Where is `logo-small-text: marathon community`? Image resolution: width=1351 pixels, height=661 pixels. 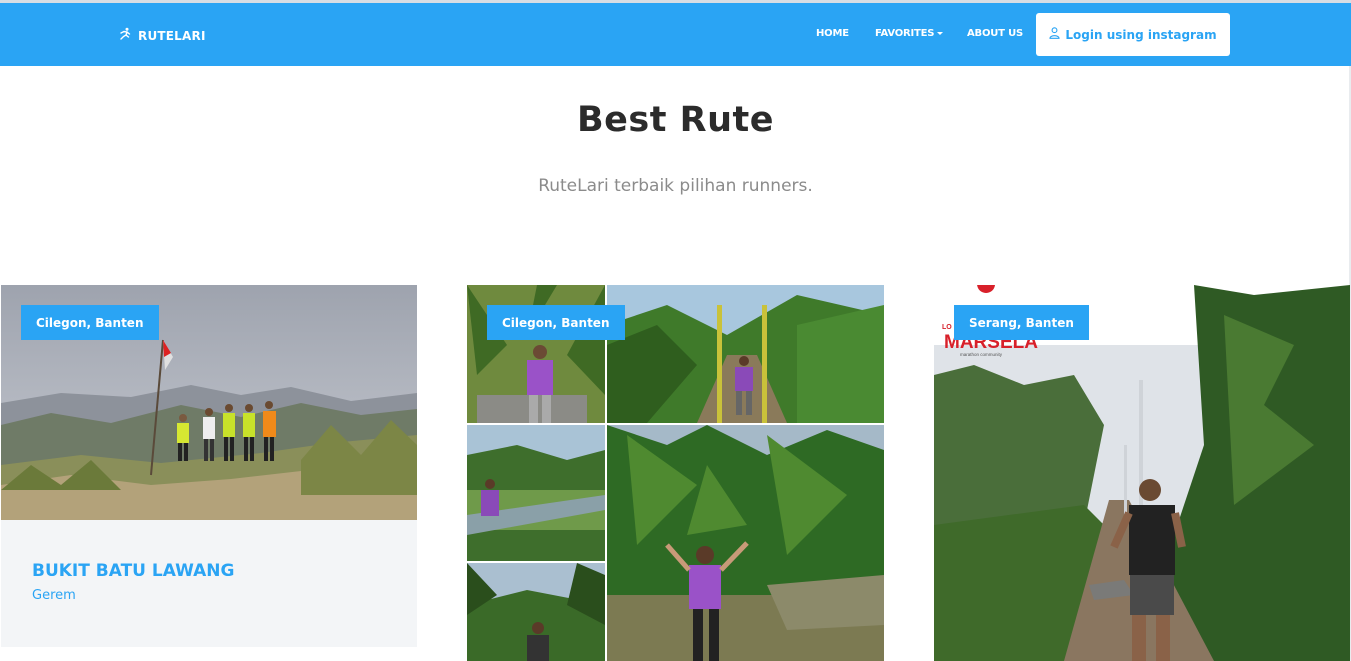
logo-small-text: marathon community is located at coordinates (981, 354).